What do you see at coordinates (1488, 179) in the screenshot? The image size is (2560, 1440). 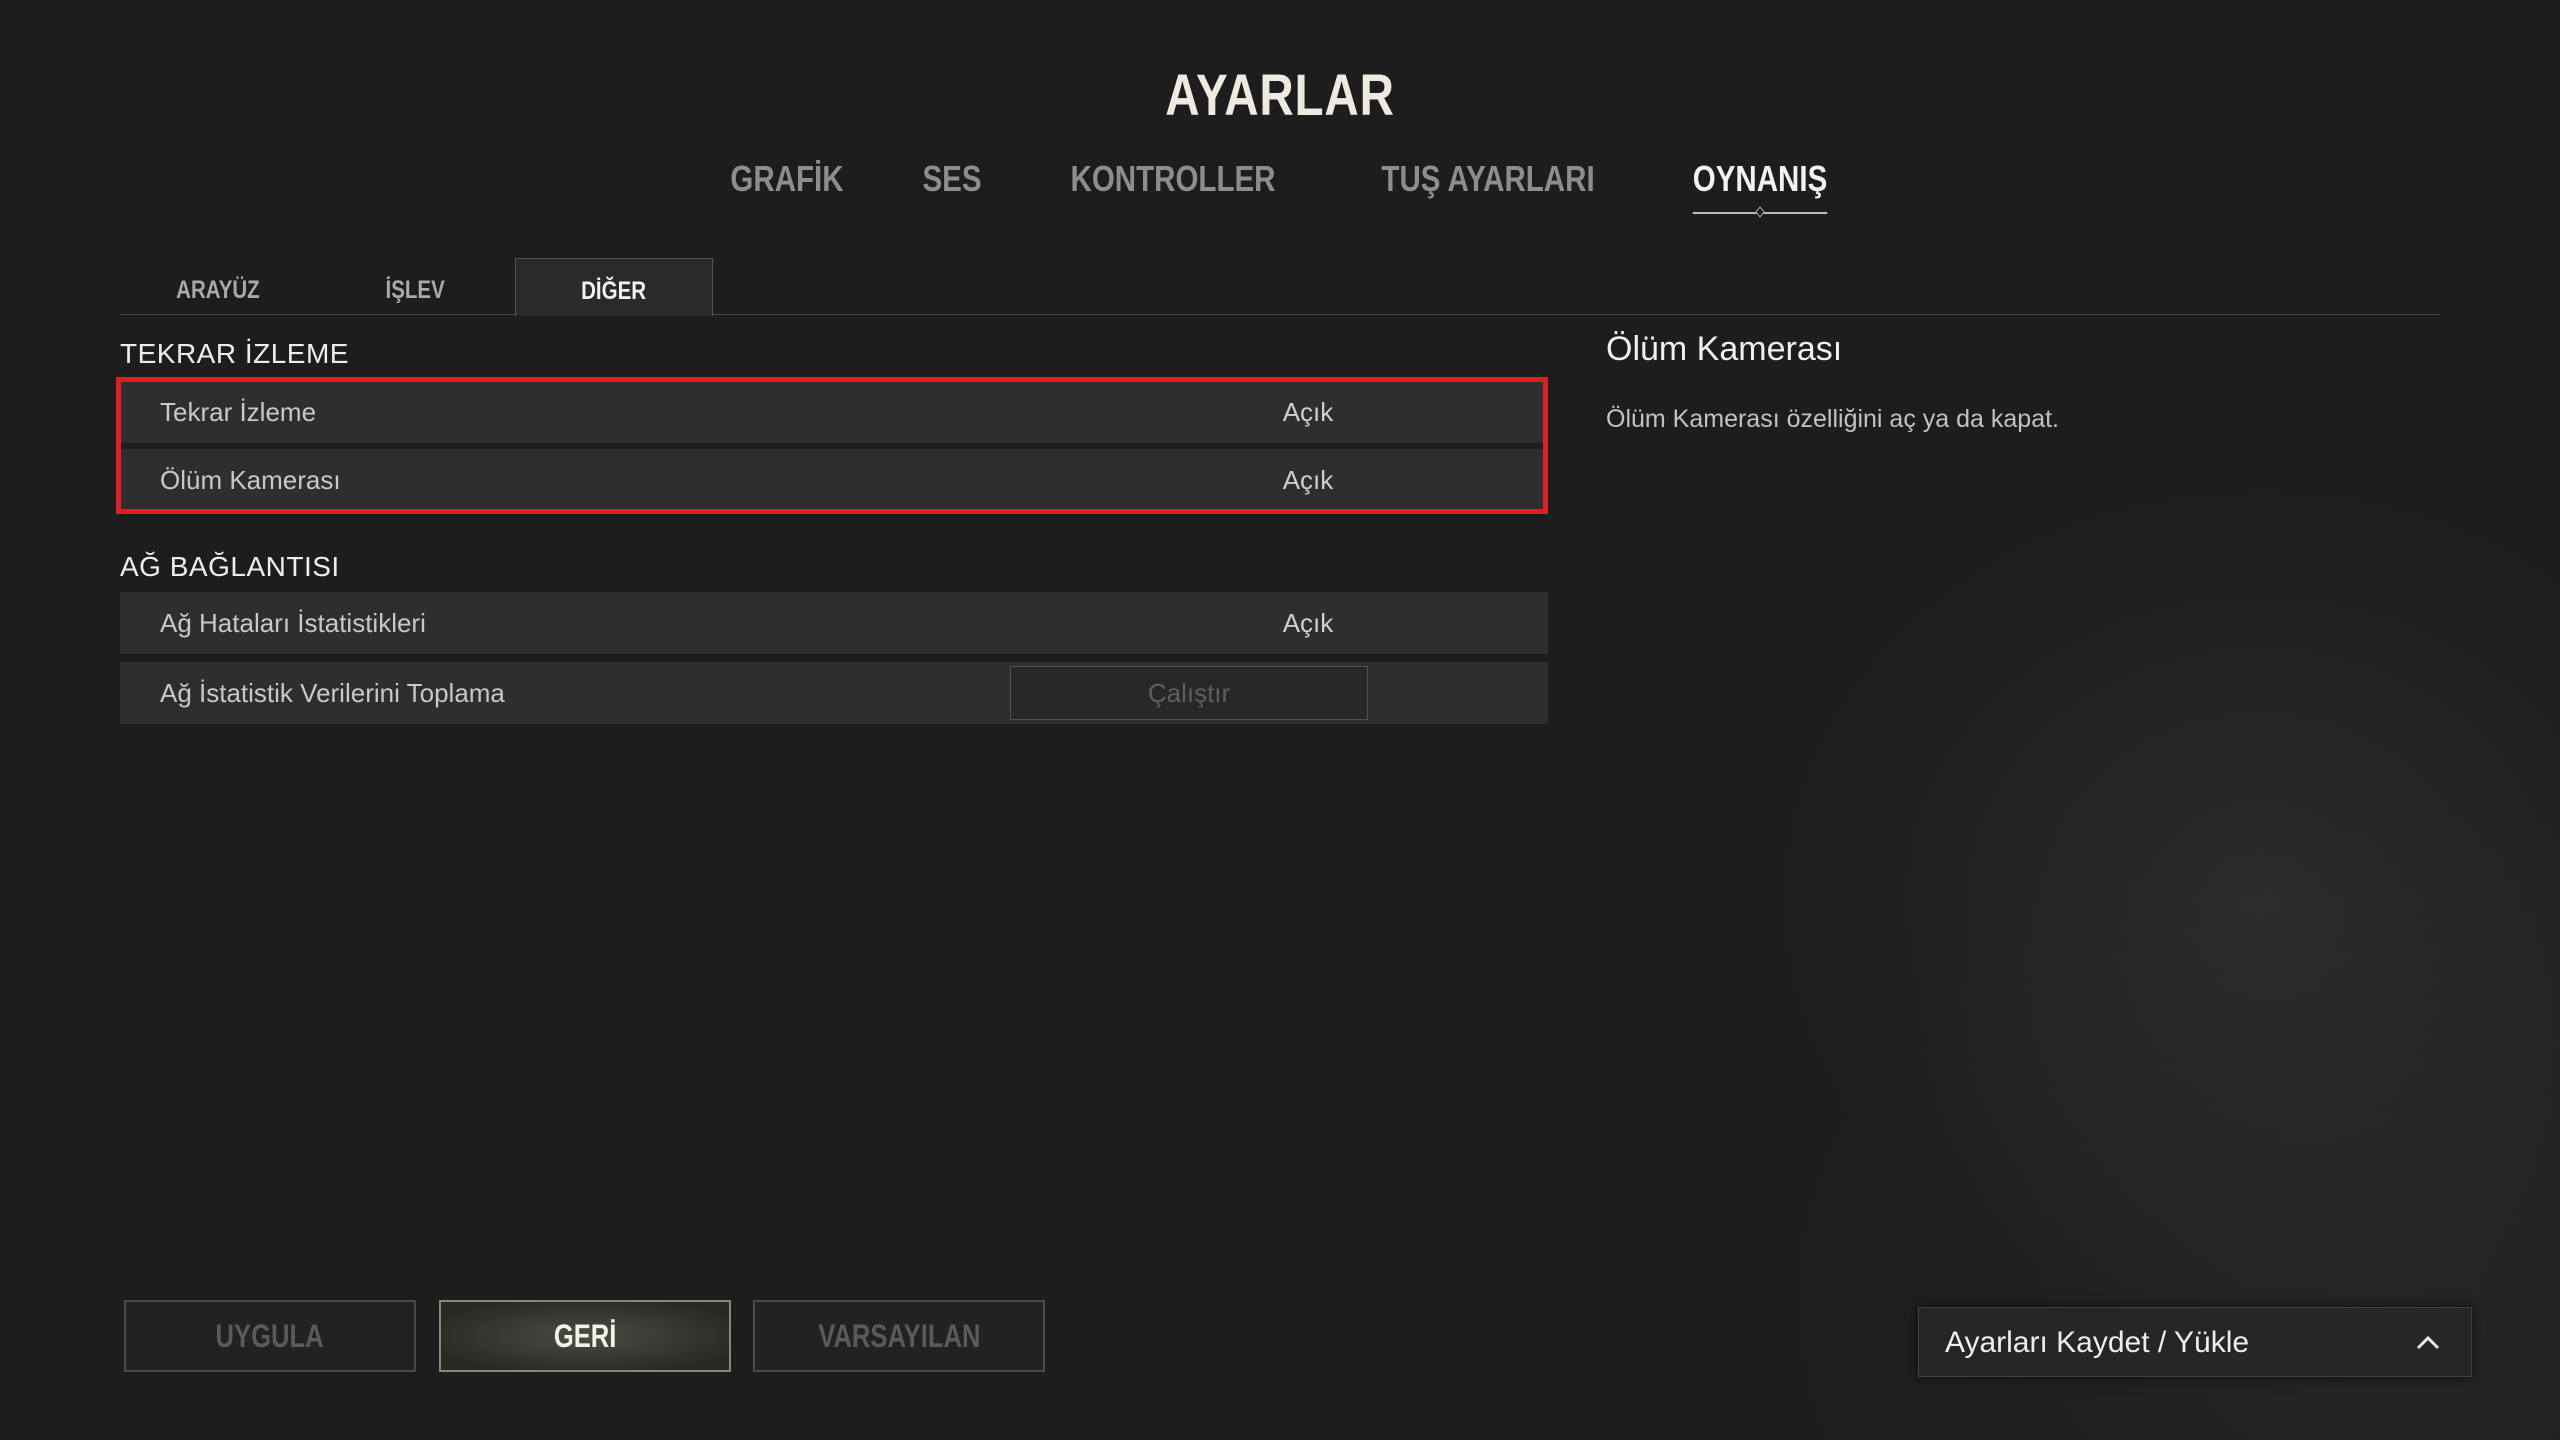 I see `tab-keybindings: TUŞ AYARLARI` at bounding box center [1488, 179].